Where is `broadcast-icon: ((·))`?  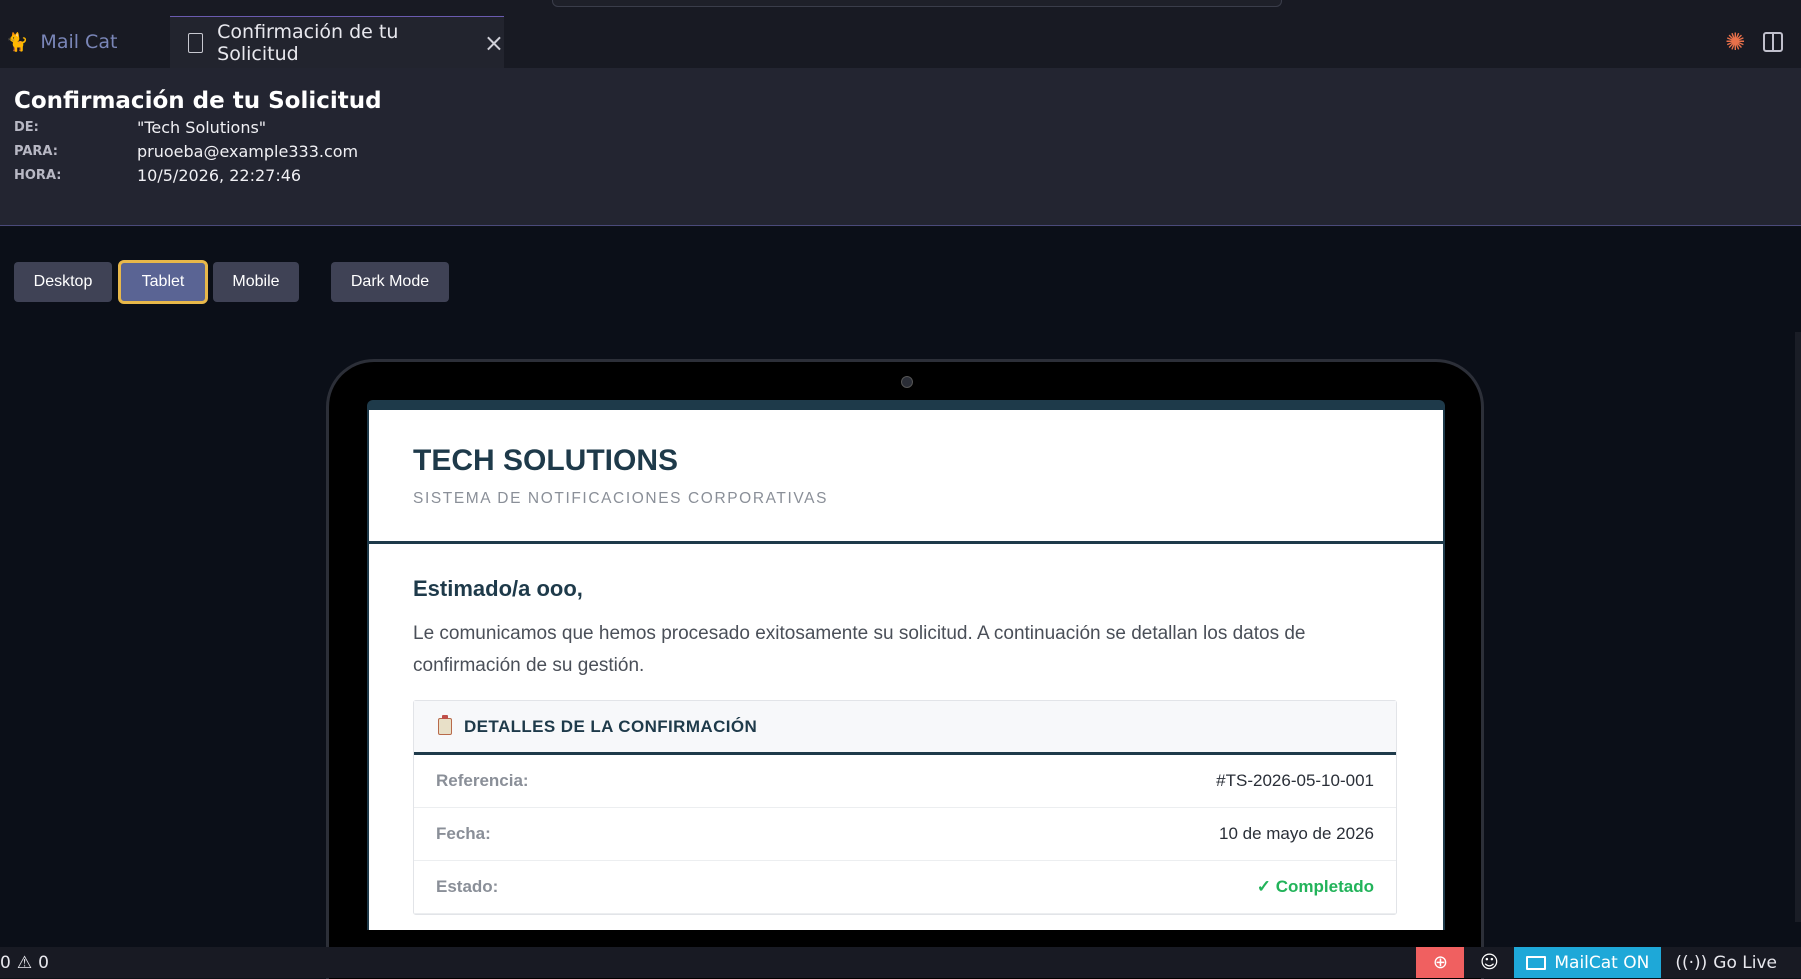
broadcast-icon: ((·)) is located at coordinates (1691, 962).